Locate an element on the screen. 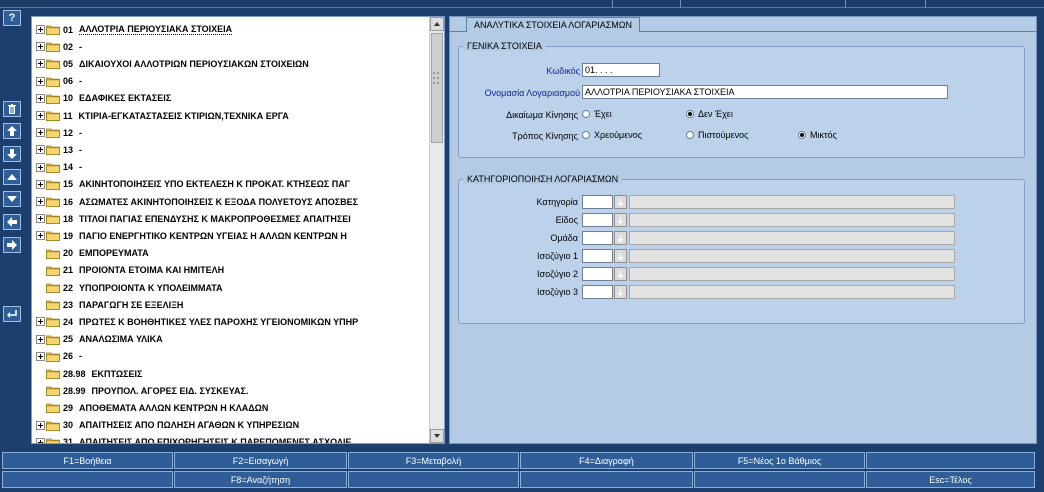 This screenshot has width=1044, height=492. scroll-up-button is located at coordinates (437, 24).